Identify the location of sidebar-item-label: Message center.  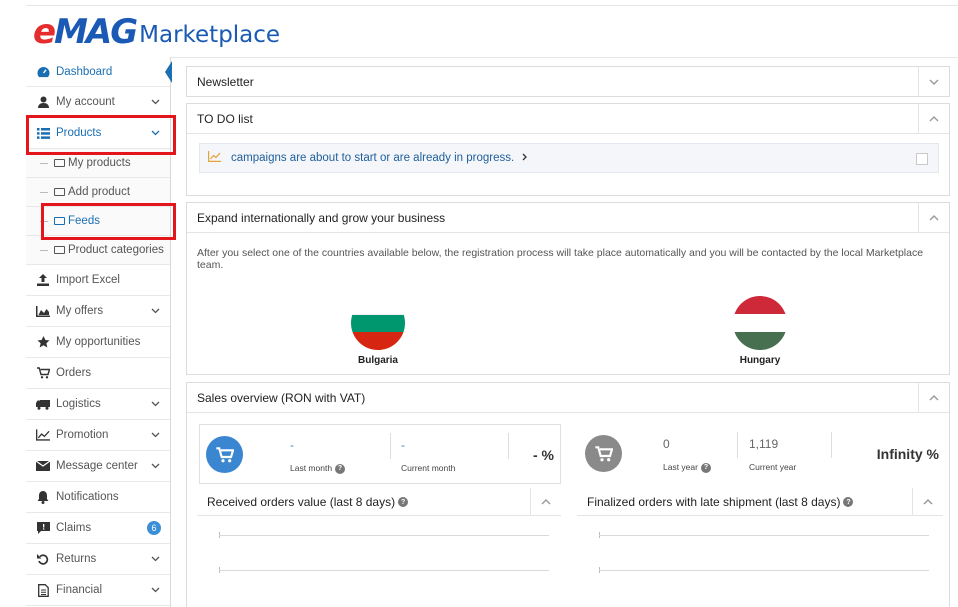
(97, 466).